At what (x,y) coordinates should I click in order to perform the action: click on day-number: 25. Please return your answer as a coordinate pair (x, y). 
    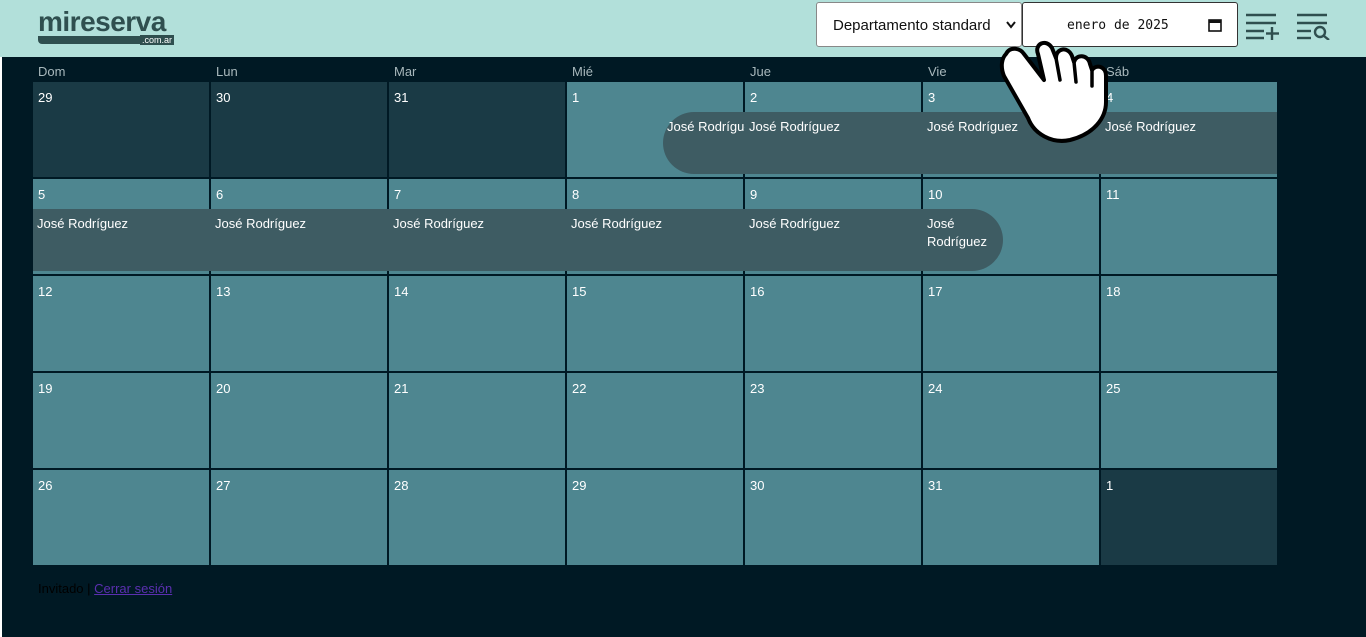
    Looking at the image, I should click on (1113, 388).